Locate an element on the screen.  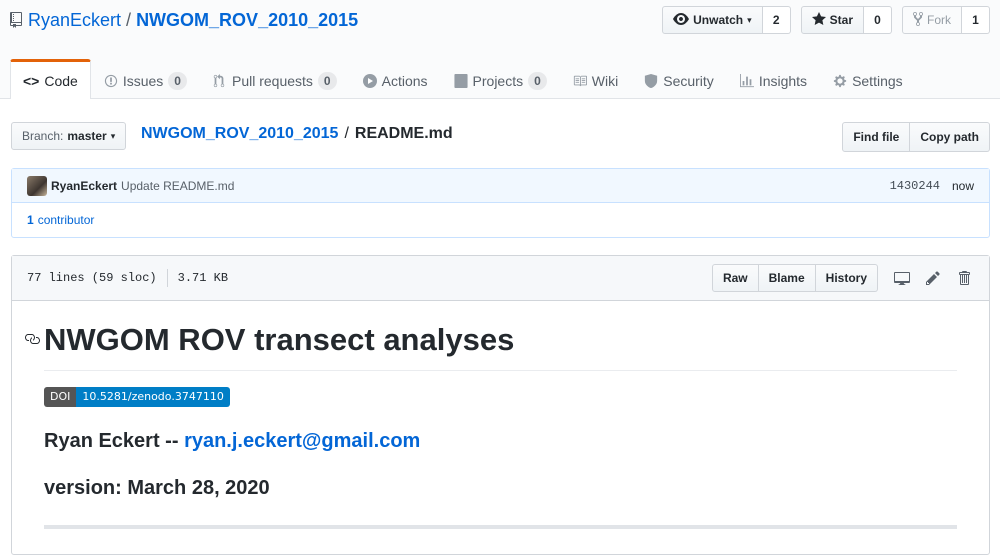
repo-title: RyanEckert / NWGOM_ROV_2010_2015 is located at coordinates (184, 20).